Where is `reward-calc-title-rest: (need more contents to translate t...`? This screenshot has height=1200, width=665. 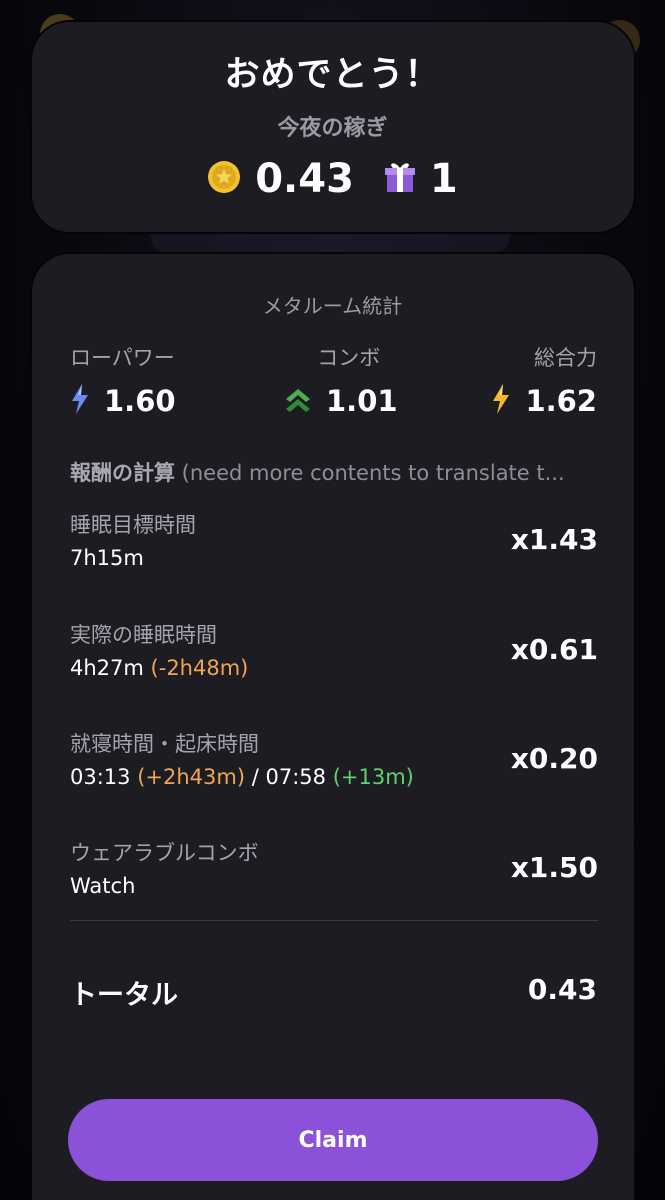 reward-calc-title-rest: (need more contents to translate t... is located at coordinates (370, 473).